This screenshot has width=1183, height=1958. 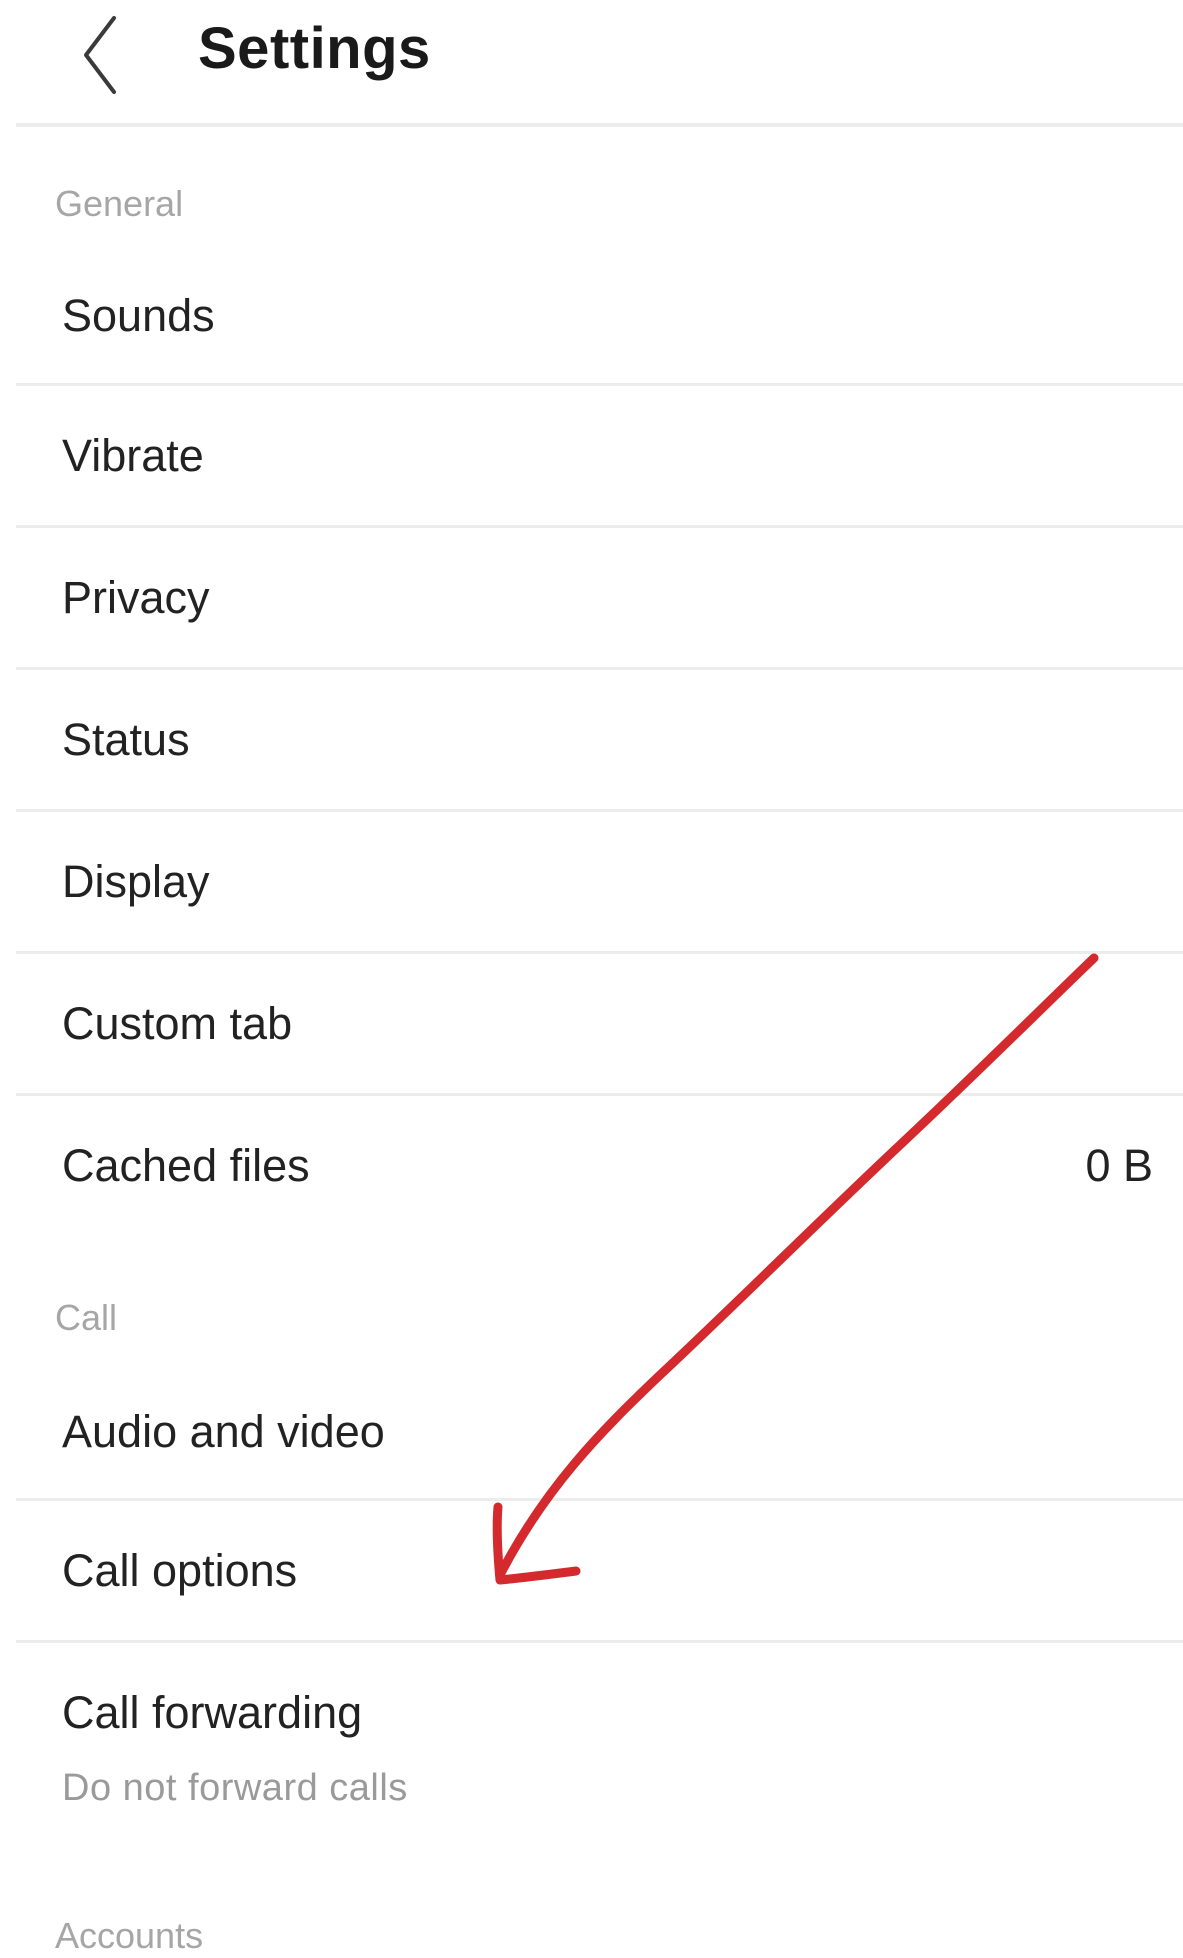 What do you see at coordinates (126, 739) in the screenshot?
I see `settings-item-label: Status` at bounding box center [126, 739].